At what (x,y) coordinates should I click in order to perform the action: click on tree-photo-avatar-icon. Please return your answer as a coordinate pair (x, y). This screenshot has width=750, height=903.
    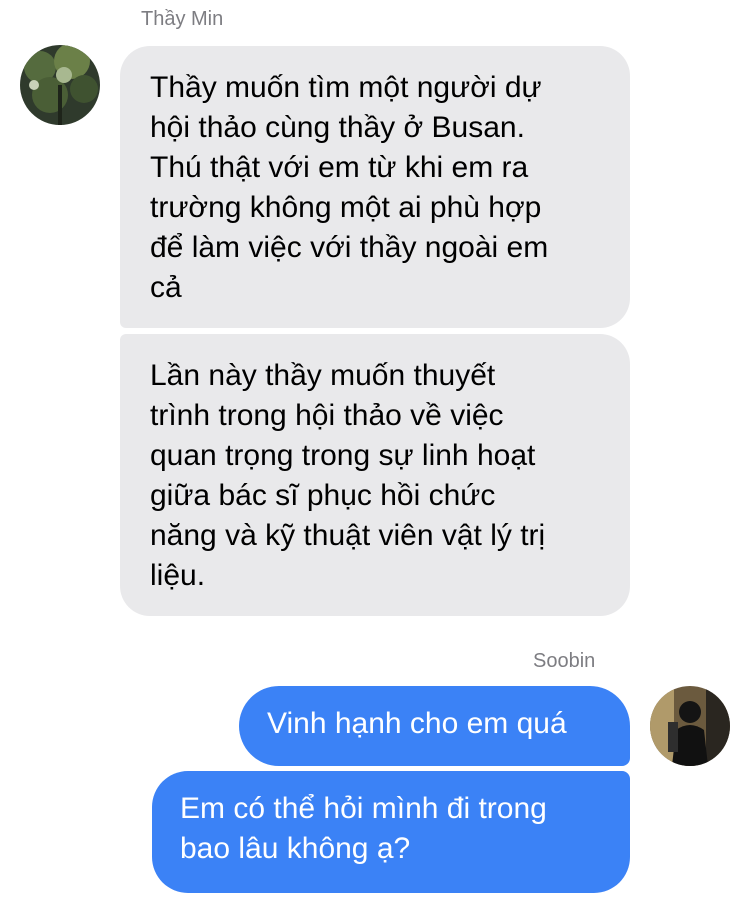
    Looking at the image, I should click on (60, 85).